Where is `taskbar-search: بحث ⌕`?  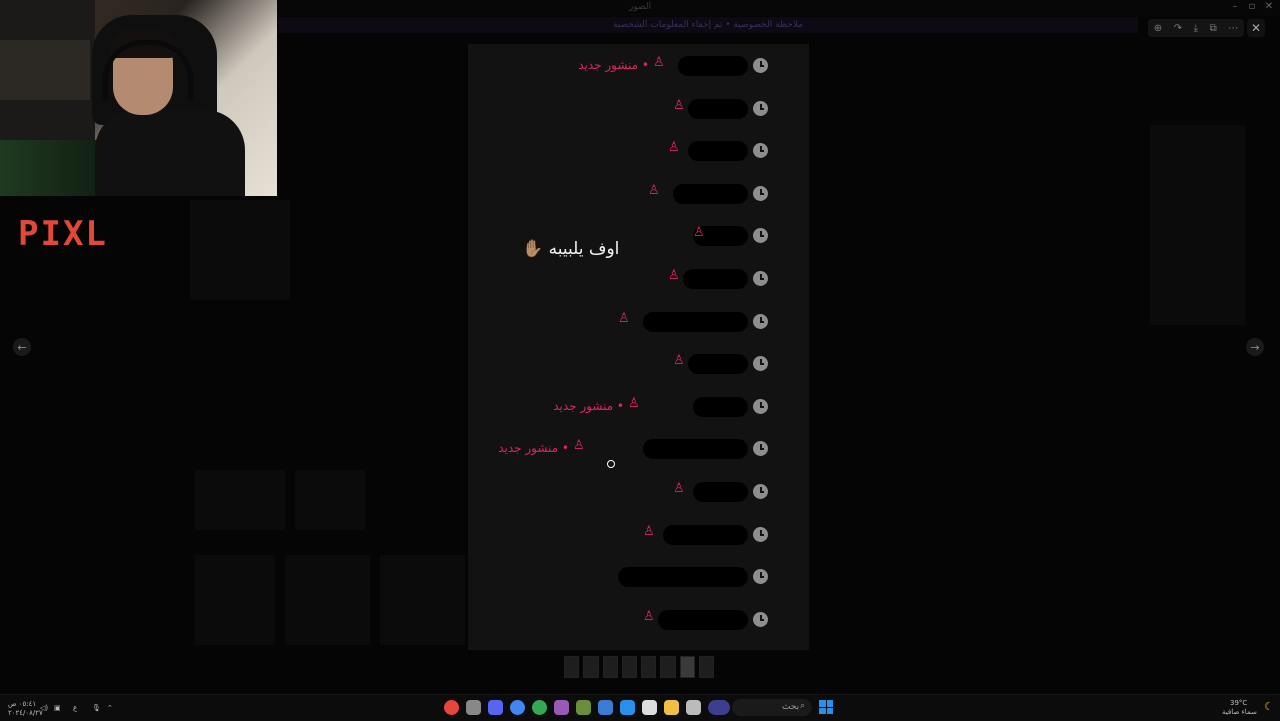 taskbar-search: بحث ⌕ is located at coordinates (772, 707).